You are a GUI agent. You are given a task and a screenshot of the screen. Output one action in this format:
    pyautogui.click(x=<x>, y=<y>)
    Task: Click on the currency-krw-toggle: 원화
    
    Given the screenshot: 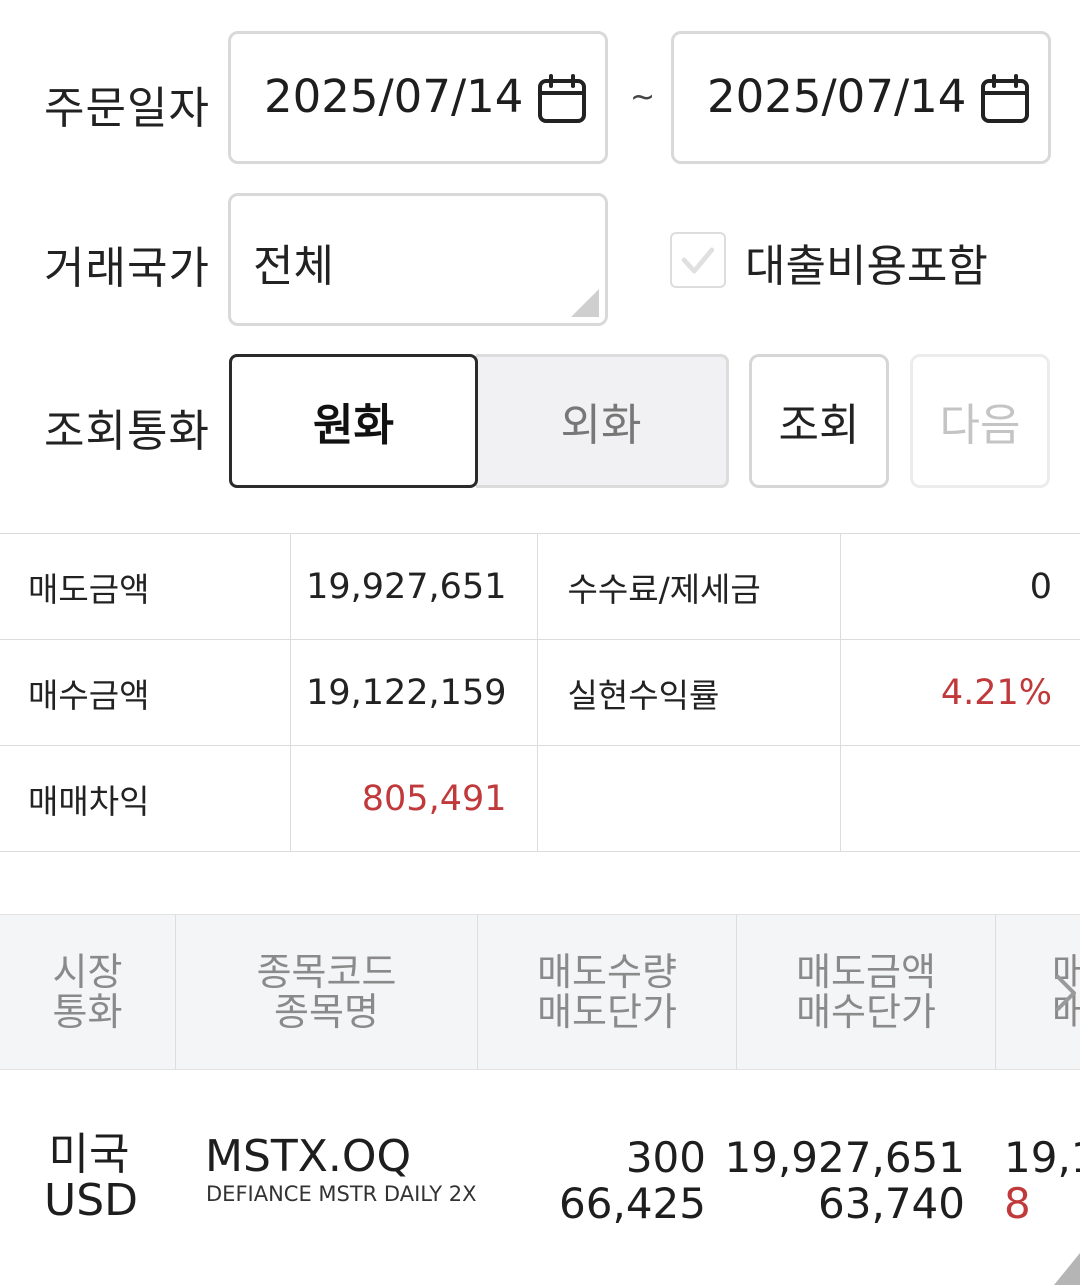 What is the action you would take?
    pyautogui.click(x=353, y=421)
    